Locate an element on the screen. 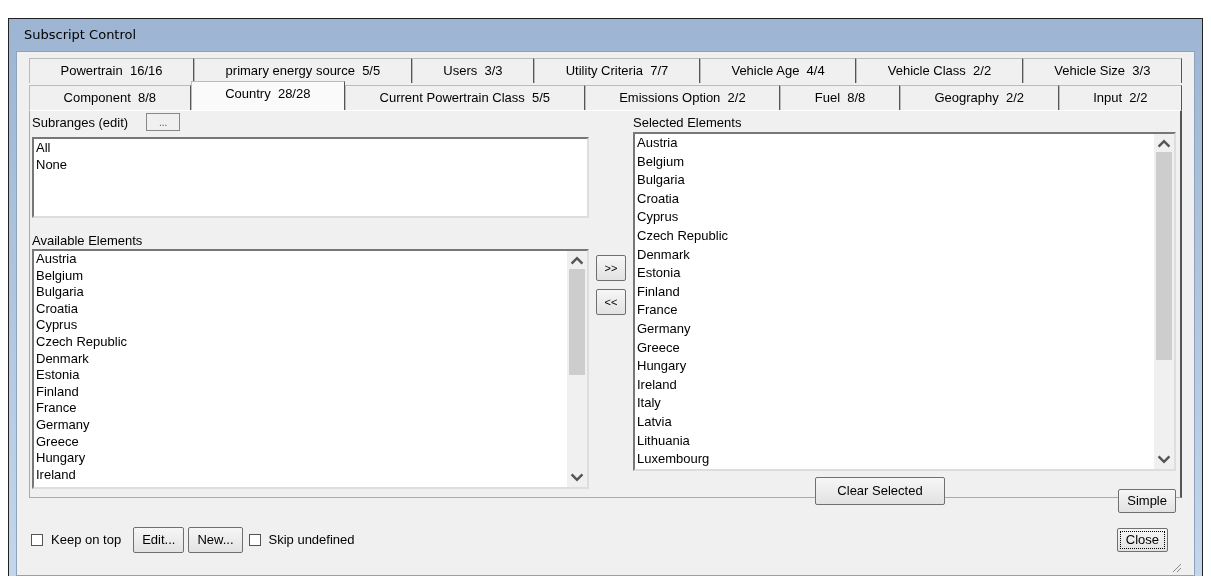 This screenshot has width=1211, height=578. tab: Users 3/3 is located at coordinates (473, 70).